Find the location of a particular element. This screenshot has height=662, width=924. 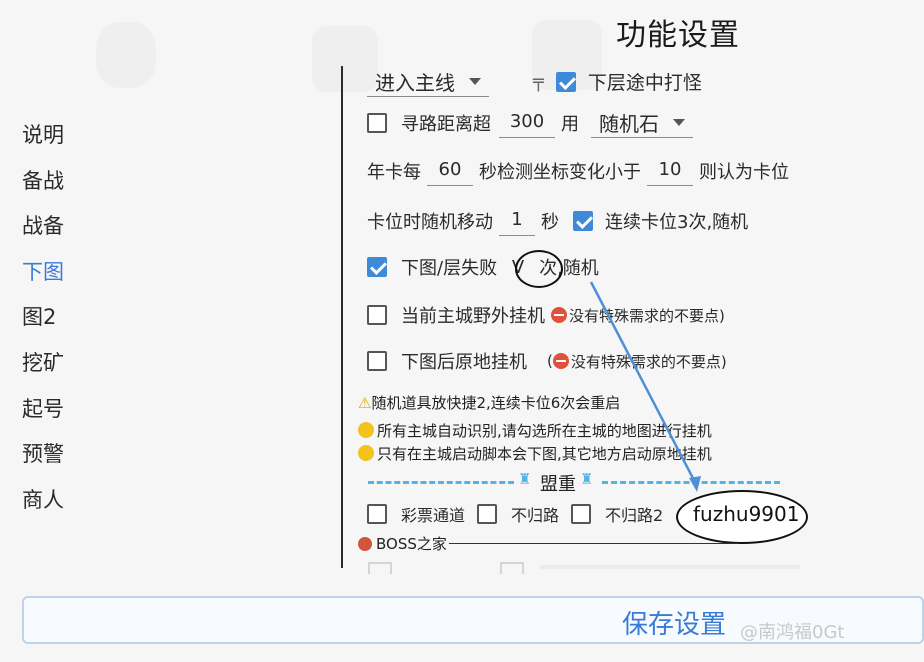

boss-section-label: BOSS之家 is located at coordinates (411, 544).